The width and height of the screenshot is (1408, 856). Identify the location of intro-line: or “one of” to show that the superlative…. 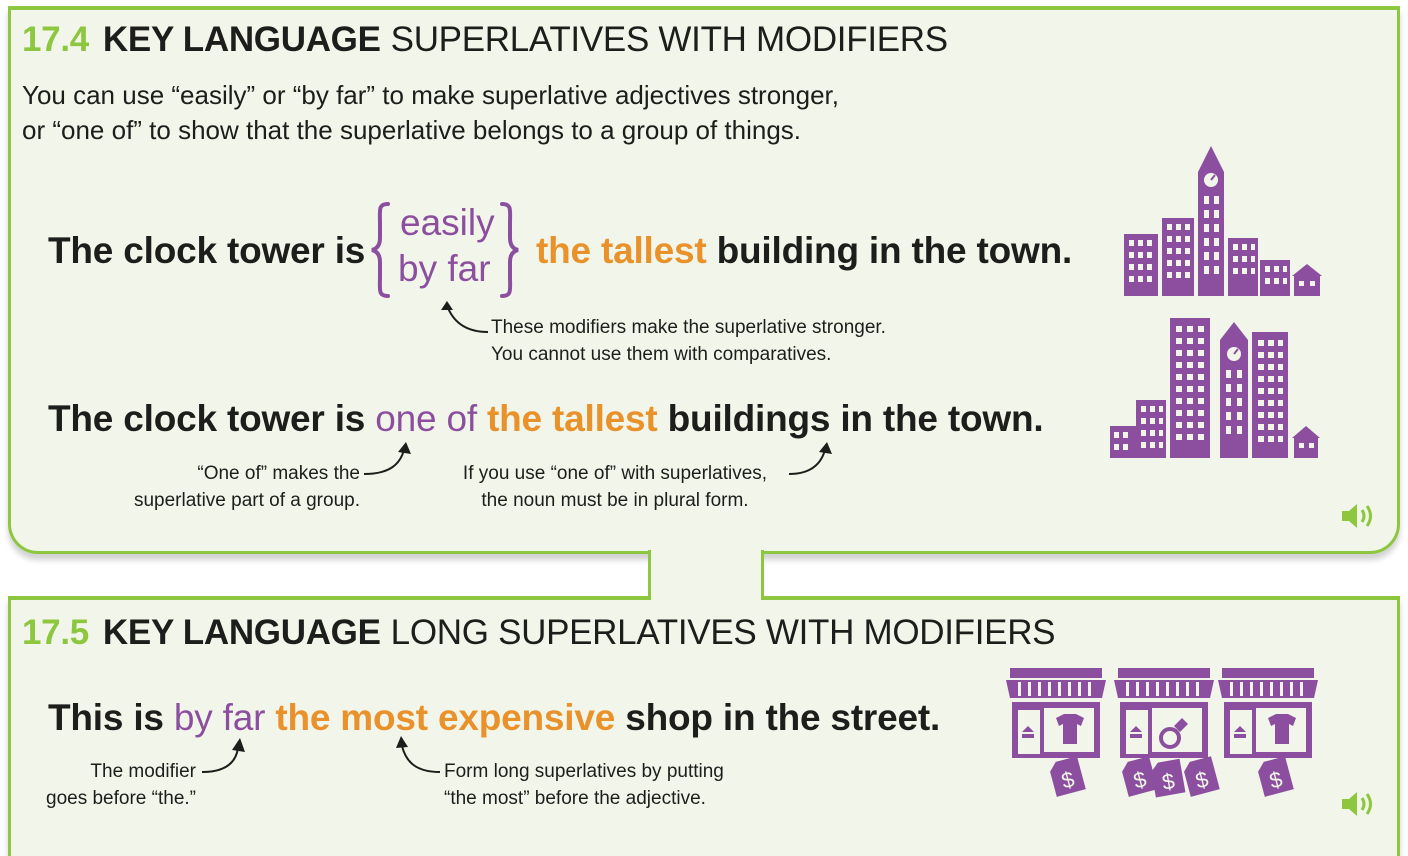
(412, 130).